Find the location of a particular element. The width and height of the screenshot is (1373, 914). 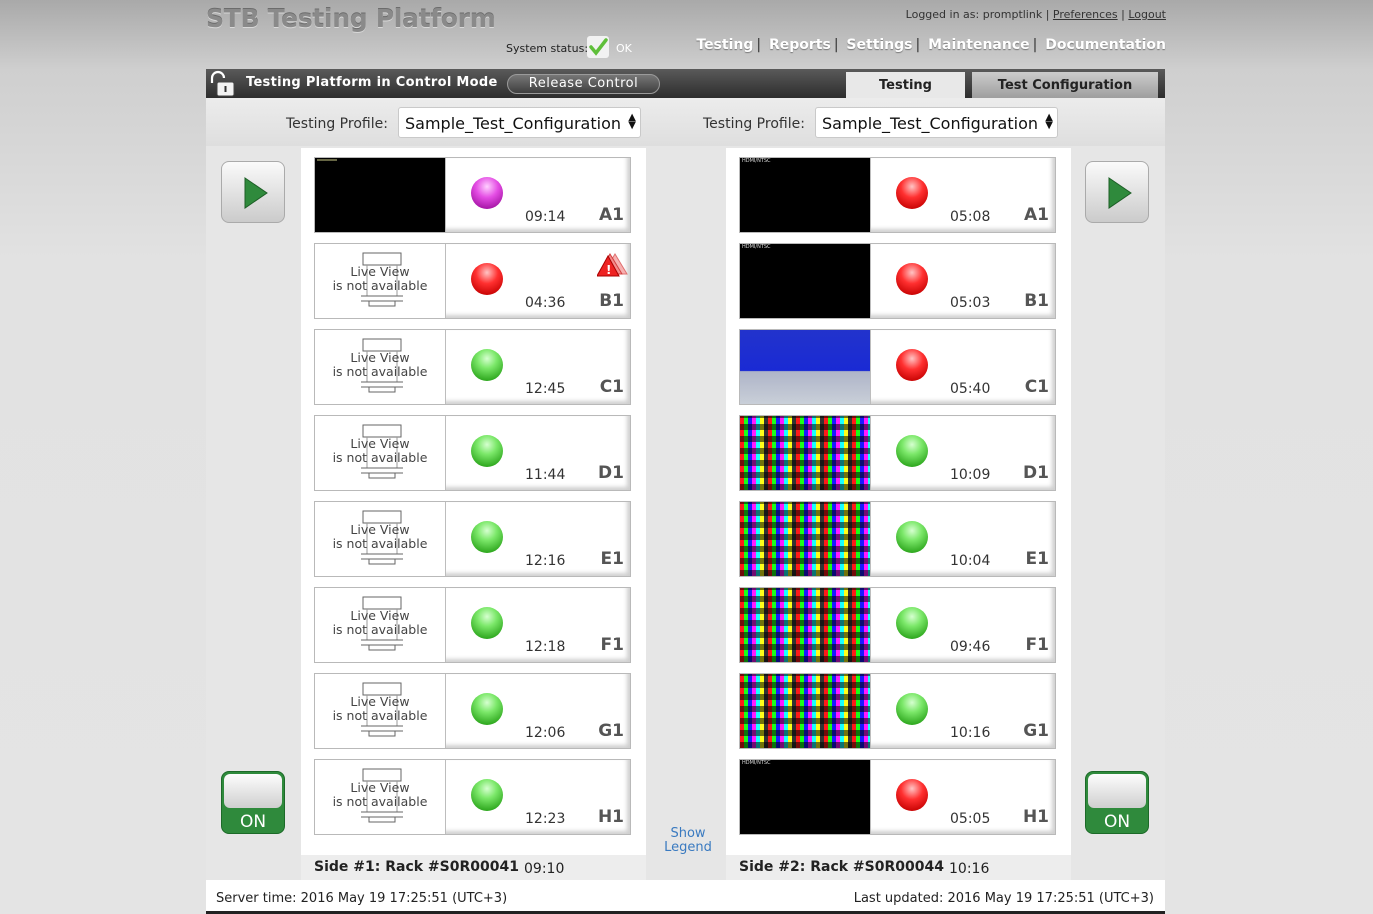

slot-card: Live View is not available 11:44 D1 is located at coordinates (472, 453).